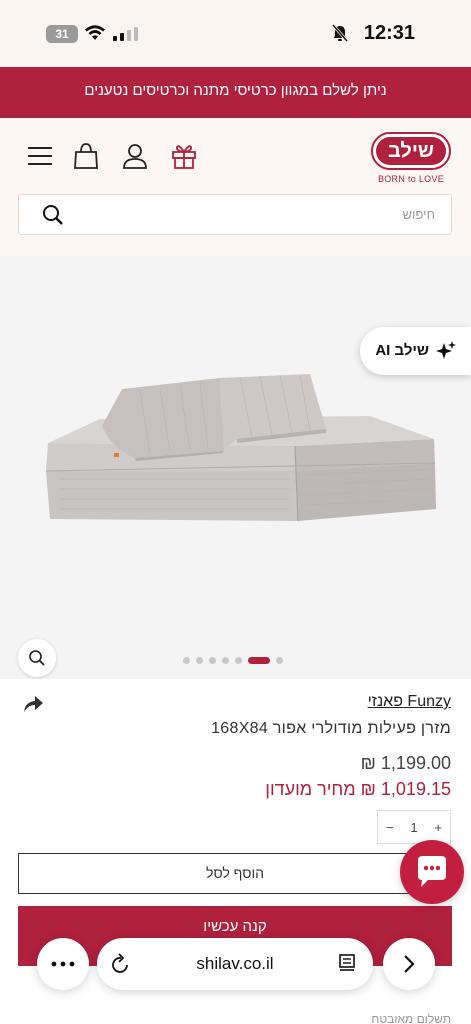 This screenshot has width=471, height=1024. Describe the element at coordinates (358, 789) in the screenshot. I see `price-club: 1,019.15 ₪ מחיר מועדון` at that location.